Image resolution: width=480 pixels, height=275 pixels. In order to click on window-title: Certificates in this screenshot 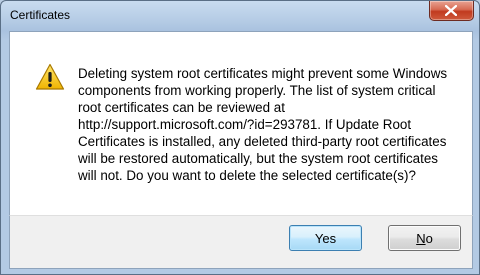, I will do `click(40, 15)`.